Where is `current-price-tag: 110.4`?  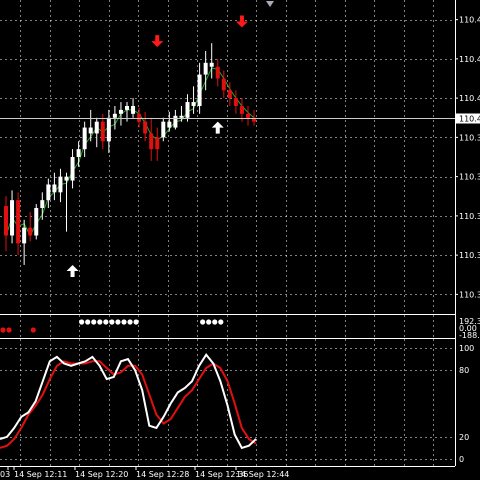 current-price-tag: 110.4 is located at coordinates (468, 118).